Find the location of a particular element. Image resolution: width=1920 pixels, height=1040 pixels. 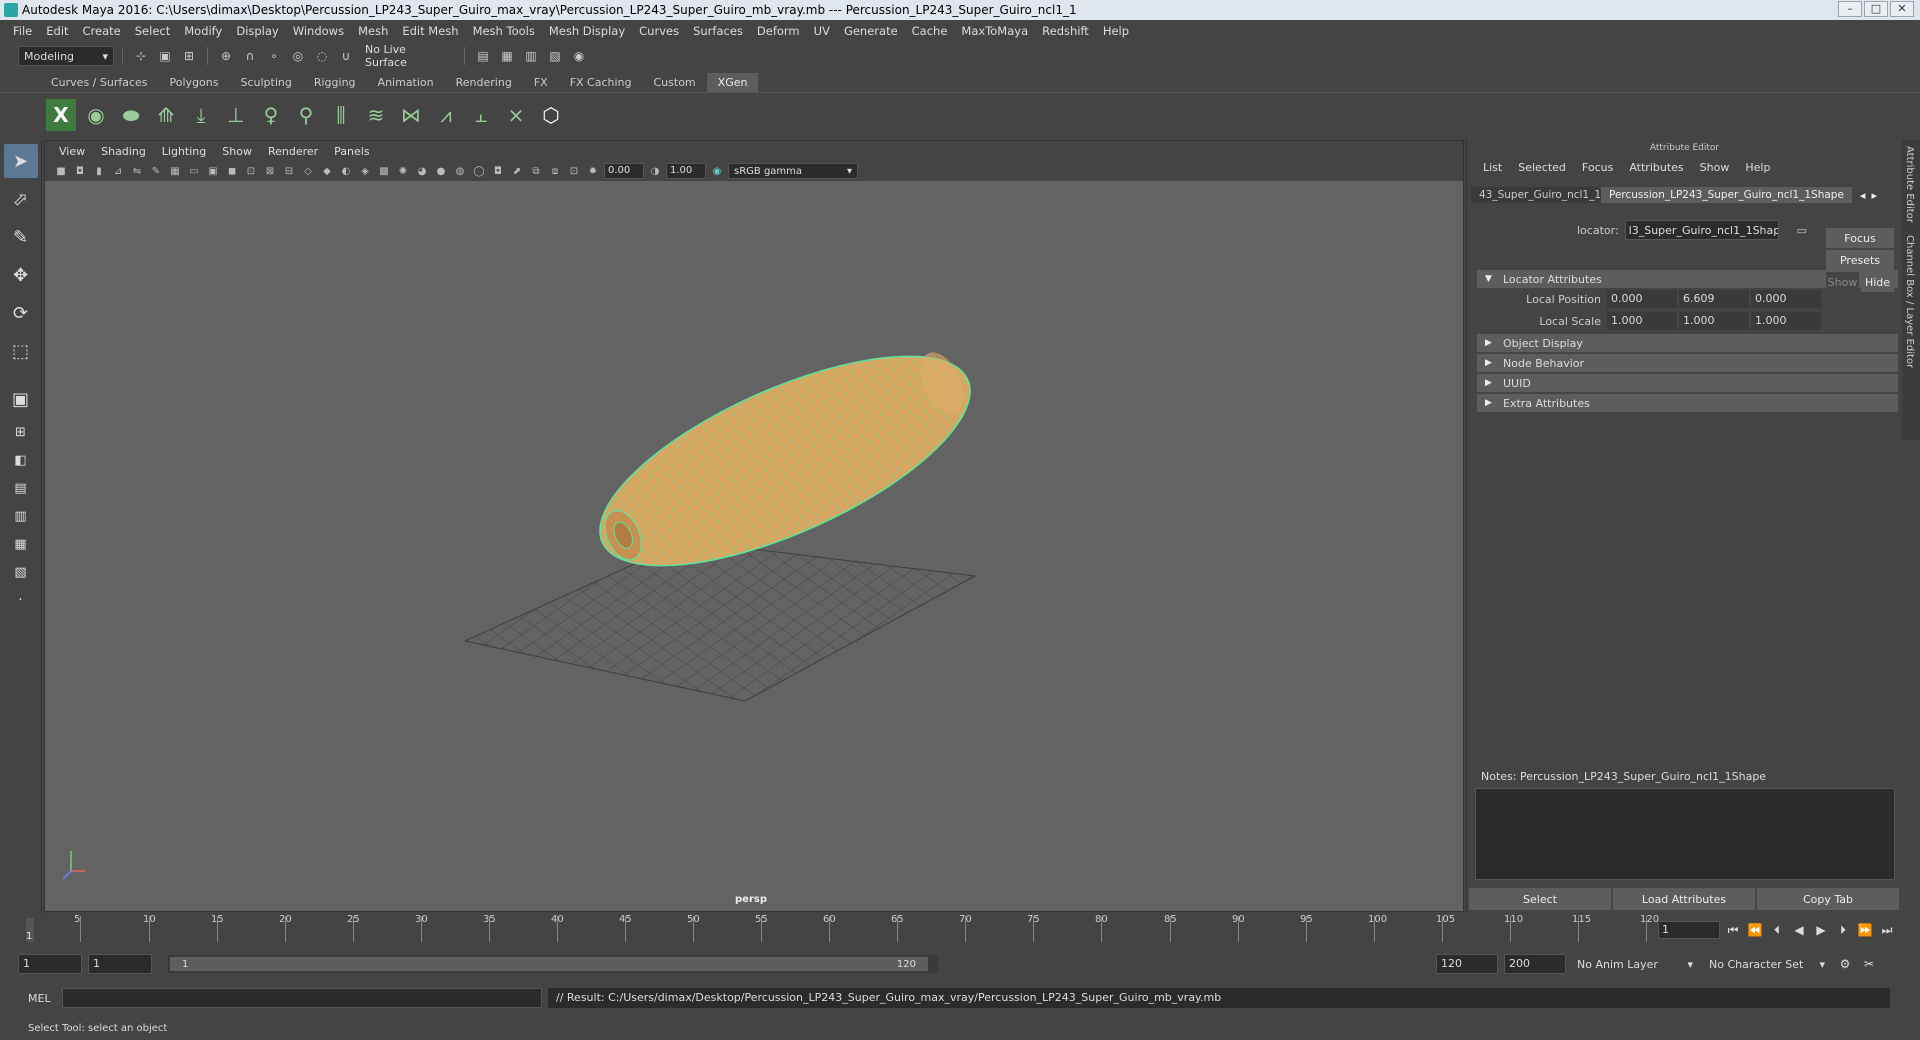

menu-cache: Cache is located at coordinates (930, 31).